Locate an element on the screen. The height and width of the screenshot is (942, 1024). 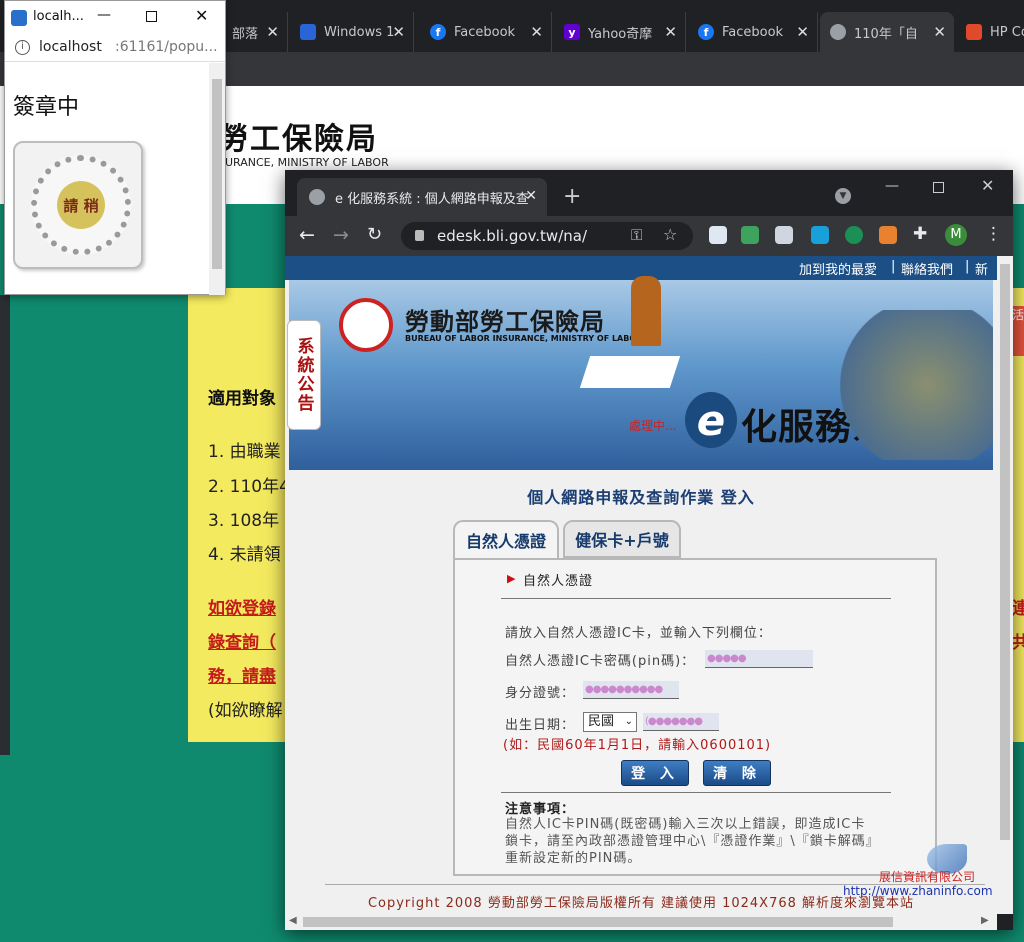
popup-url-host: localhost is located at coordinates (70, 47).